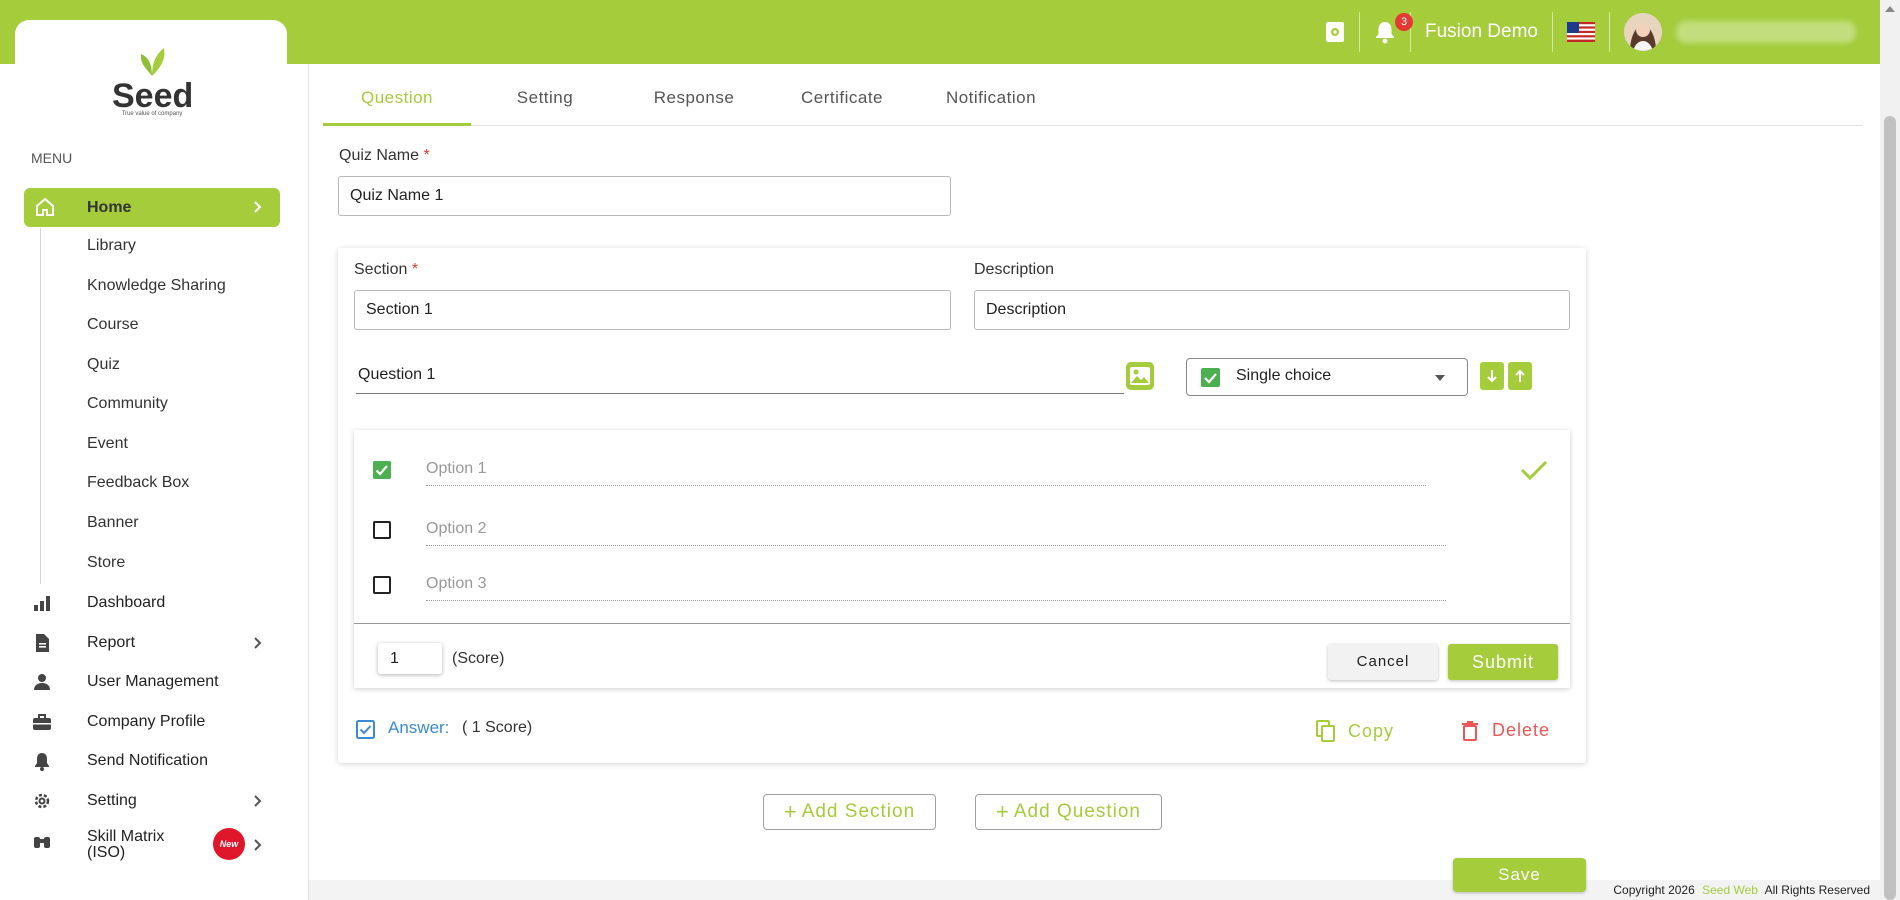 This screenshot has height=900, width=1900. What do you see at coordinates (497, 727) in the screenshot?
I see `answer-score: ( 1 Score)` at bounding box center [497, 727].